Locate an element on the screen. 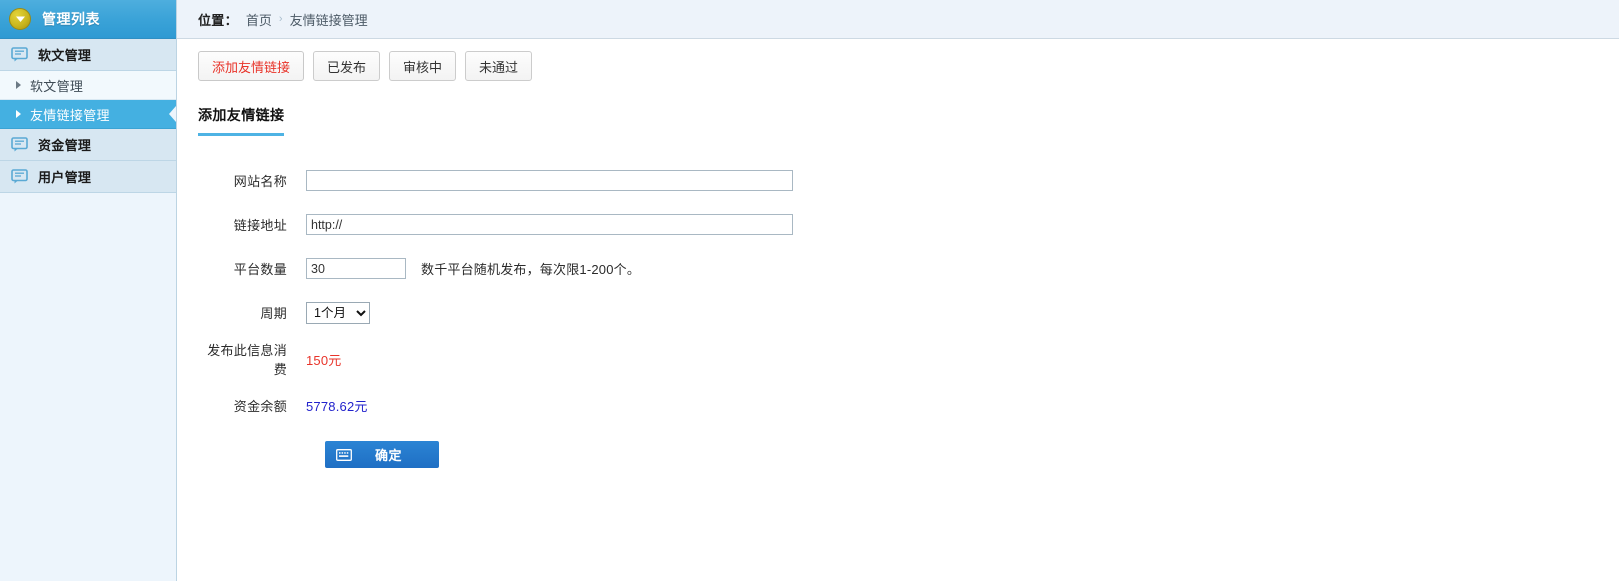 The height and width of the screenshot is (581, 1619). tab-published: 已发布 is located at coordinates (347, 66).